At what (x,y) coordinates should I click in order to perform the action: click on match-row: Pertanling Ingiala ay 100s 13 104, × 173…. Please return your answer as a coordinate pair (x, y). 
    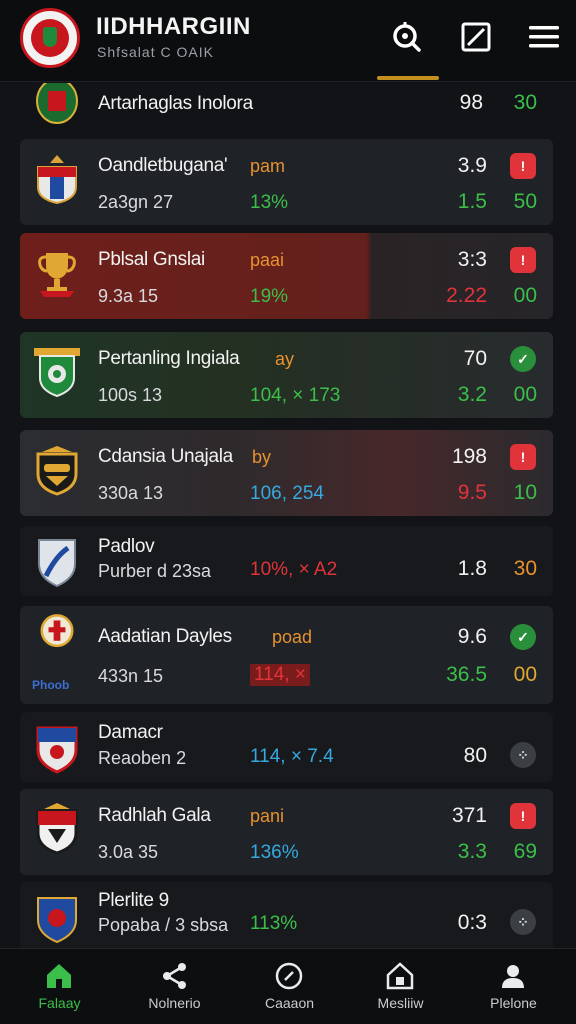
    Looking at the image, I should click on (286, 375).